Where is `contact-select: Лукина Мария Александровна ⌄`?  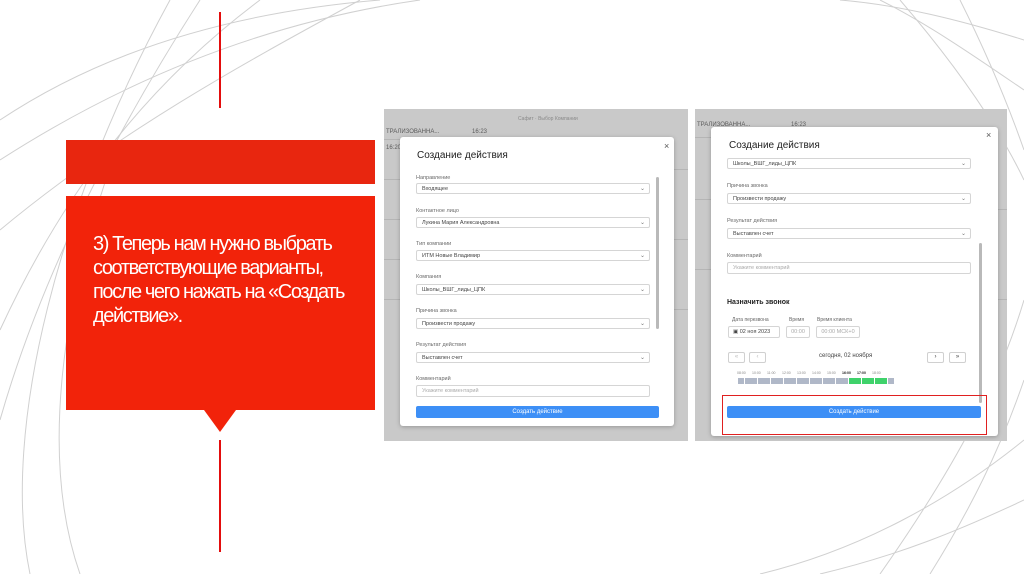 contact-select: Лукина Мария Александровна ⌄ is located at coordinates (533, 222).